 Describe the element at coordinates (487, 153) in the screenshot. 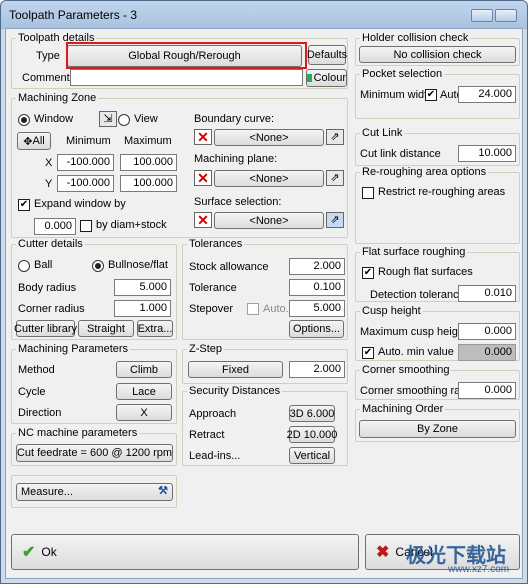

I see `cut-link-input: 10.000` at that location.